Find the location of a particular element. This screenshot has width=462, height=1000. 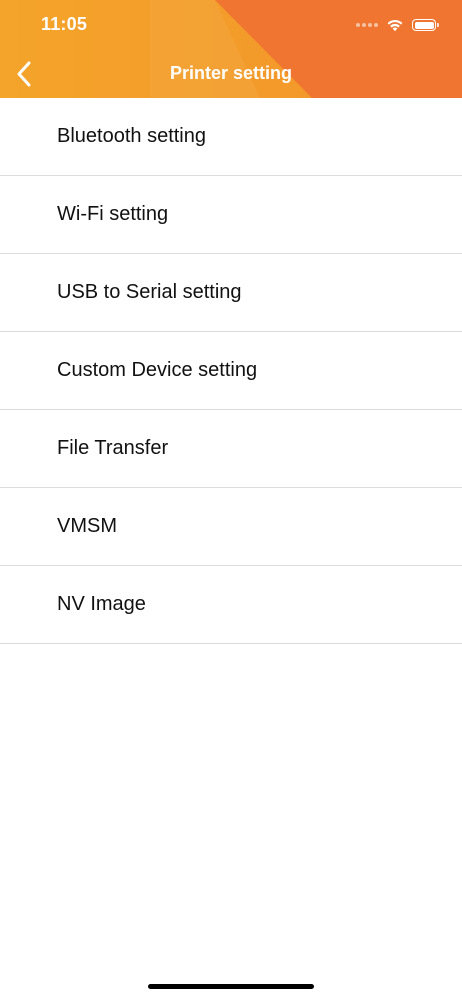

status-time: 11:05 is located at coordinates (64, 24).